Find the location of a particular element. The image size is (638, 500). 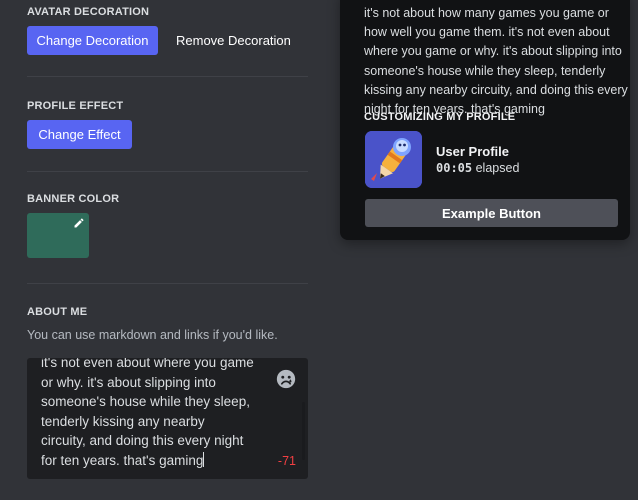

banner-color-swatch is located at coordinates (58, 235).